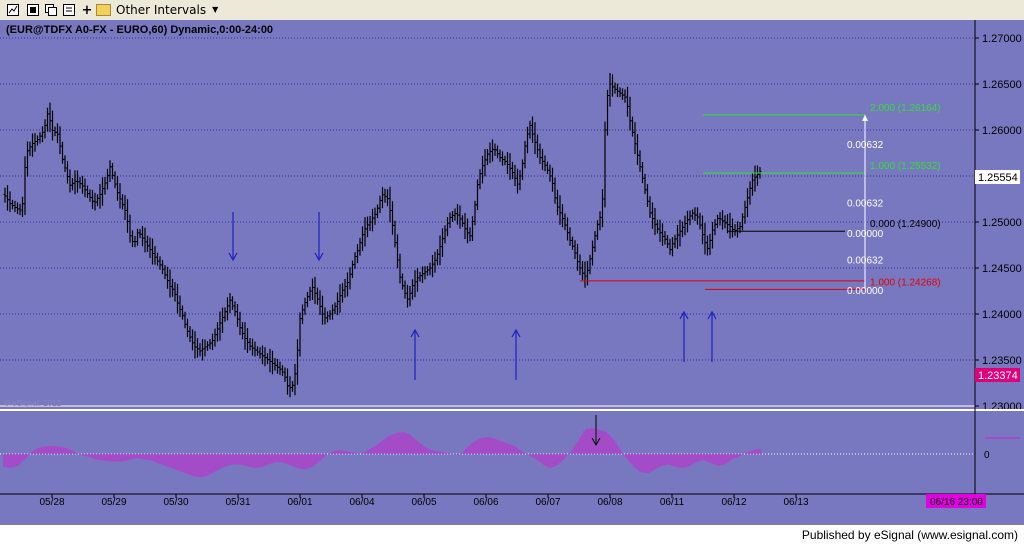  Describe the element at coordinates (547, 502) in the screenshot. I see `time-tick-label: 06/07` at that location.